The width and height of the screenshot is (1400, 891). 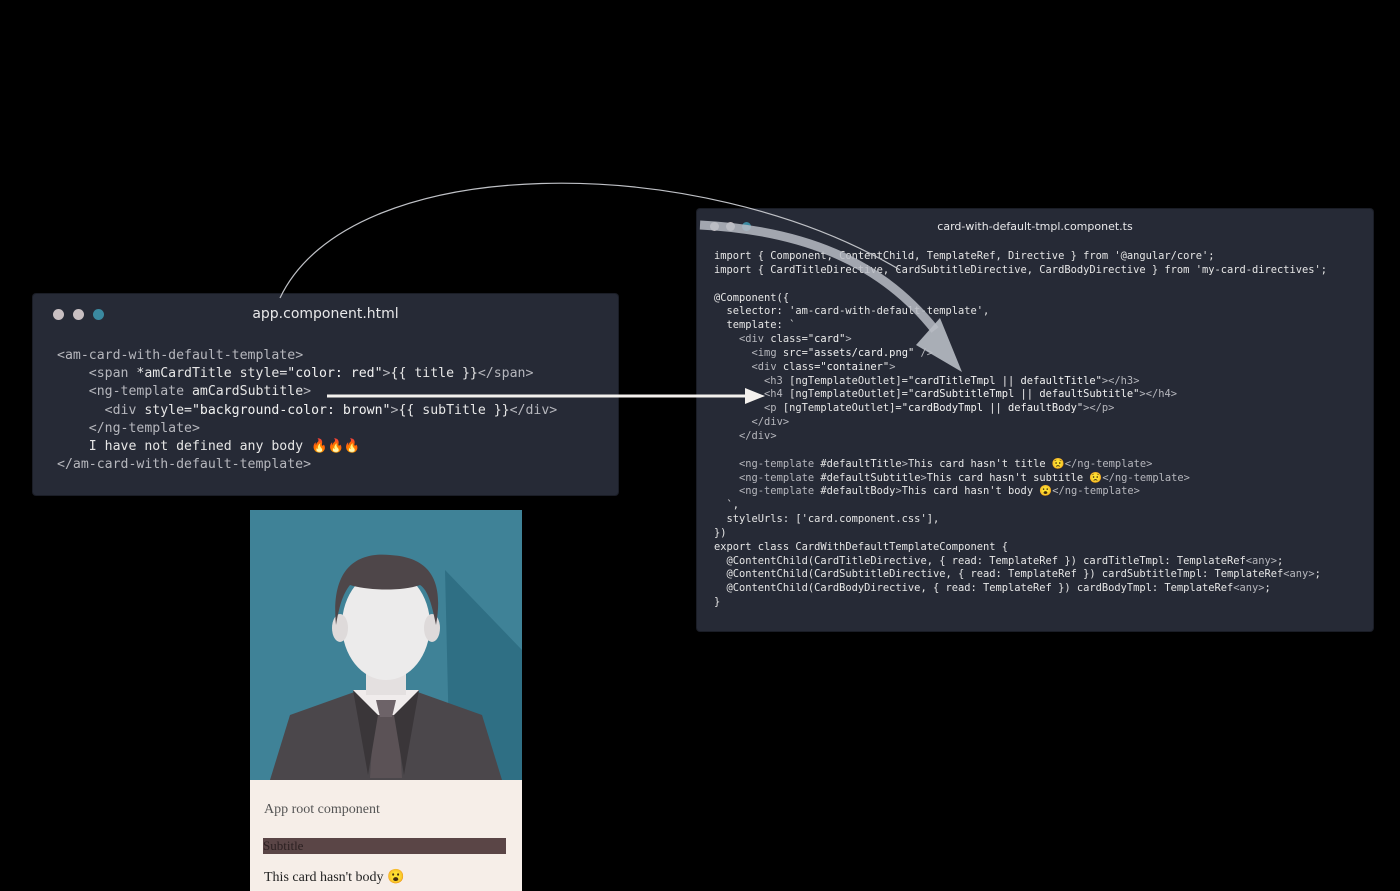 I want to click on card-body: This card hasn't body 😮, so click(x=334, y=877).